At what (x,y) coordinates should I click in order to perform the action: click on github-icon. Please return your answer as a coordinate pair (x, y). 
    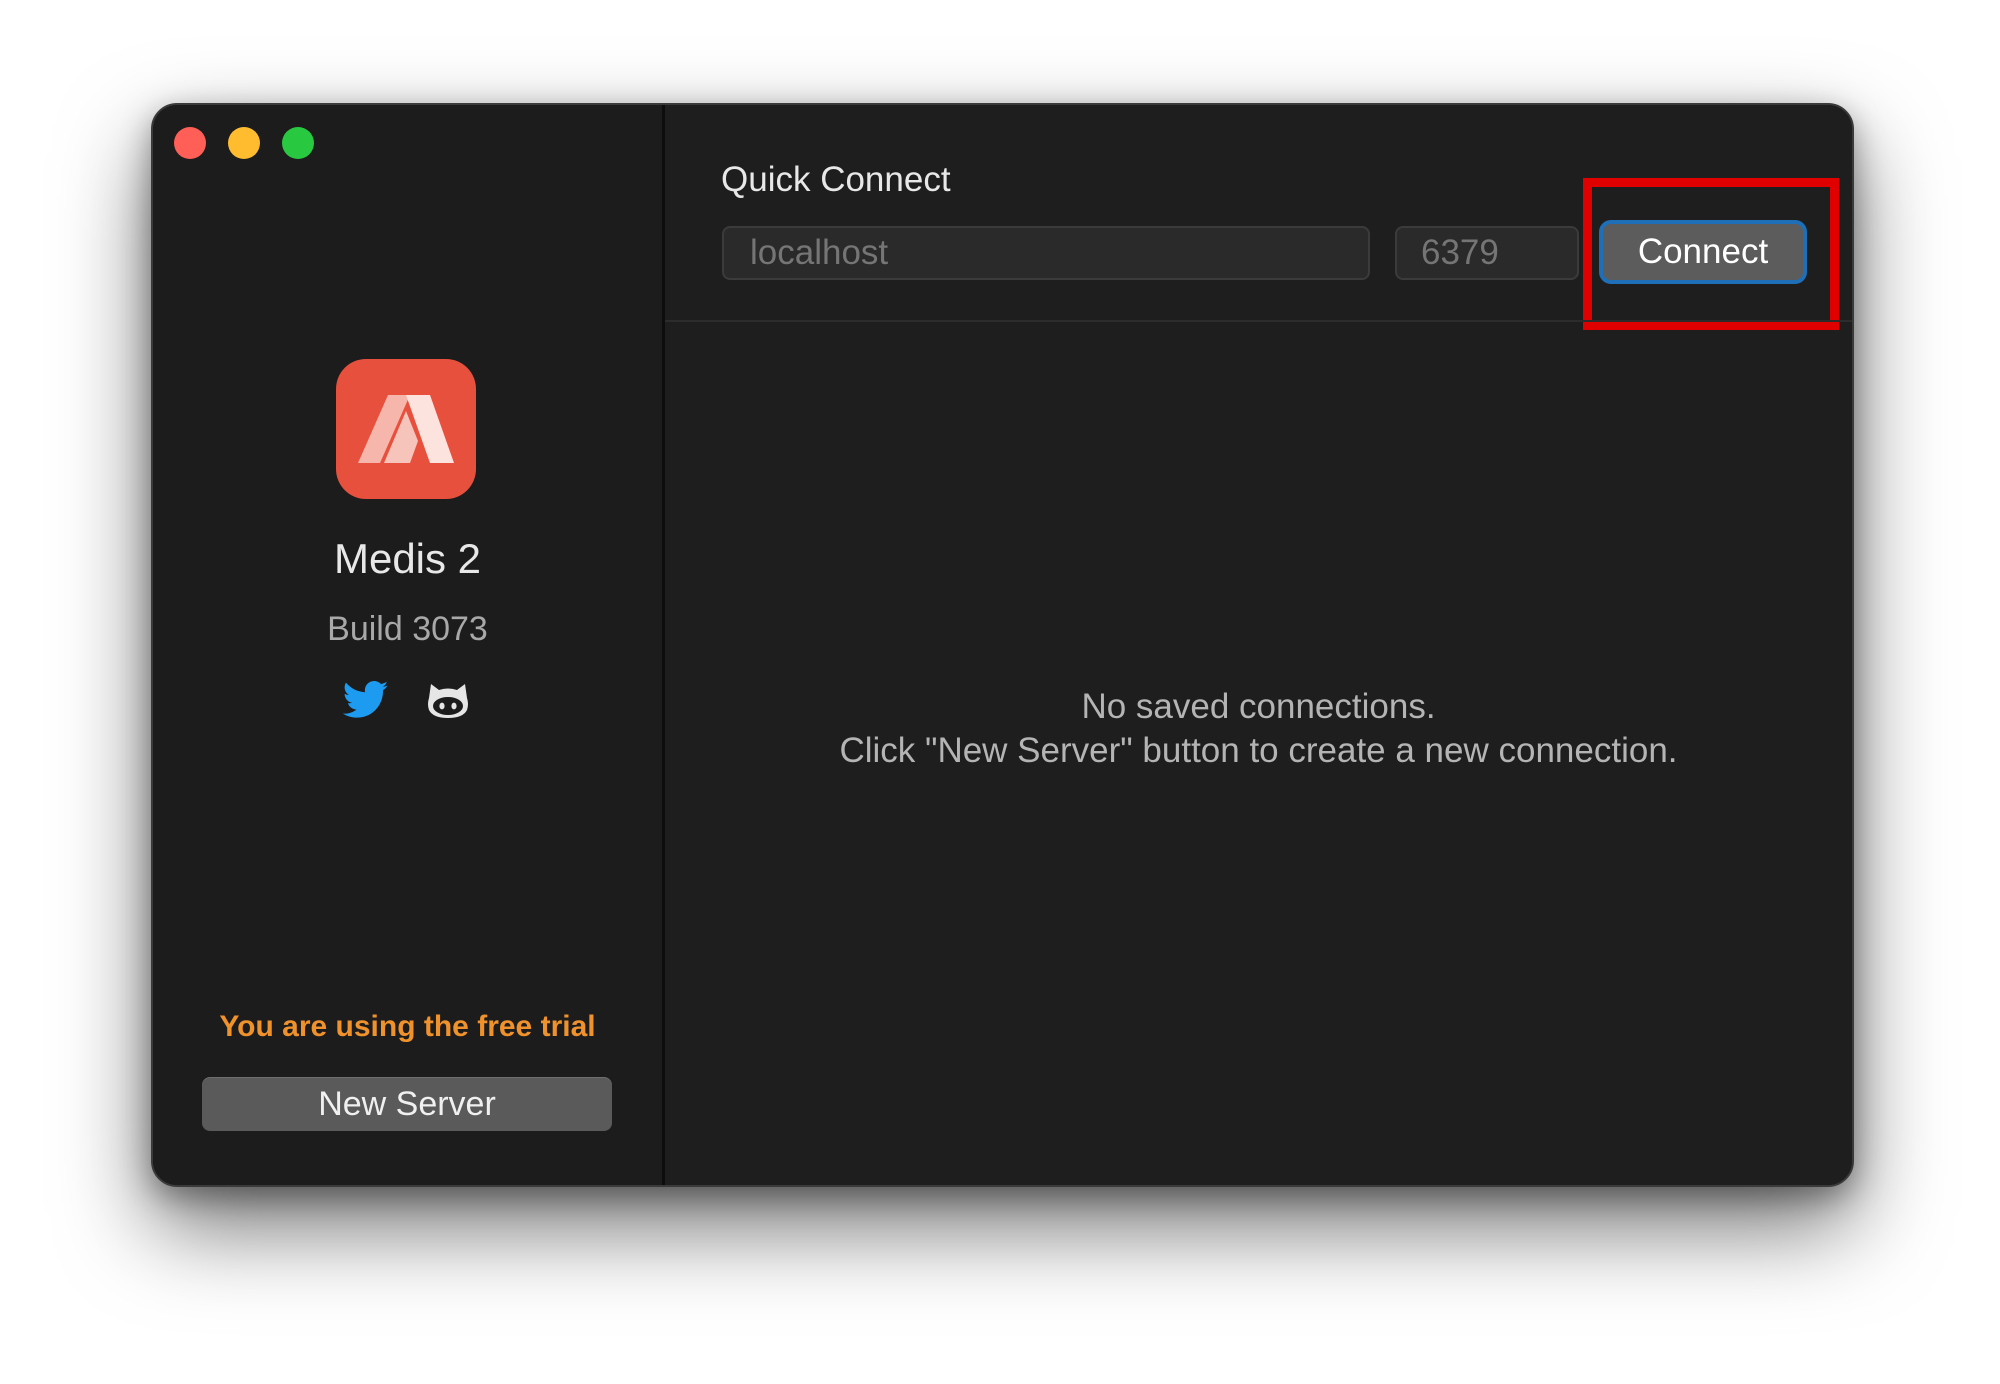
    Looking at the image, I should click on (448, 701).